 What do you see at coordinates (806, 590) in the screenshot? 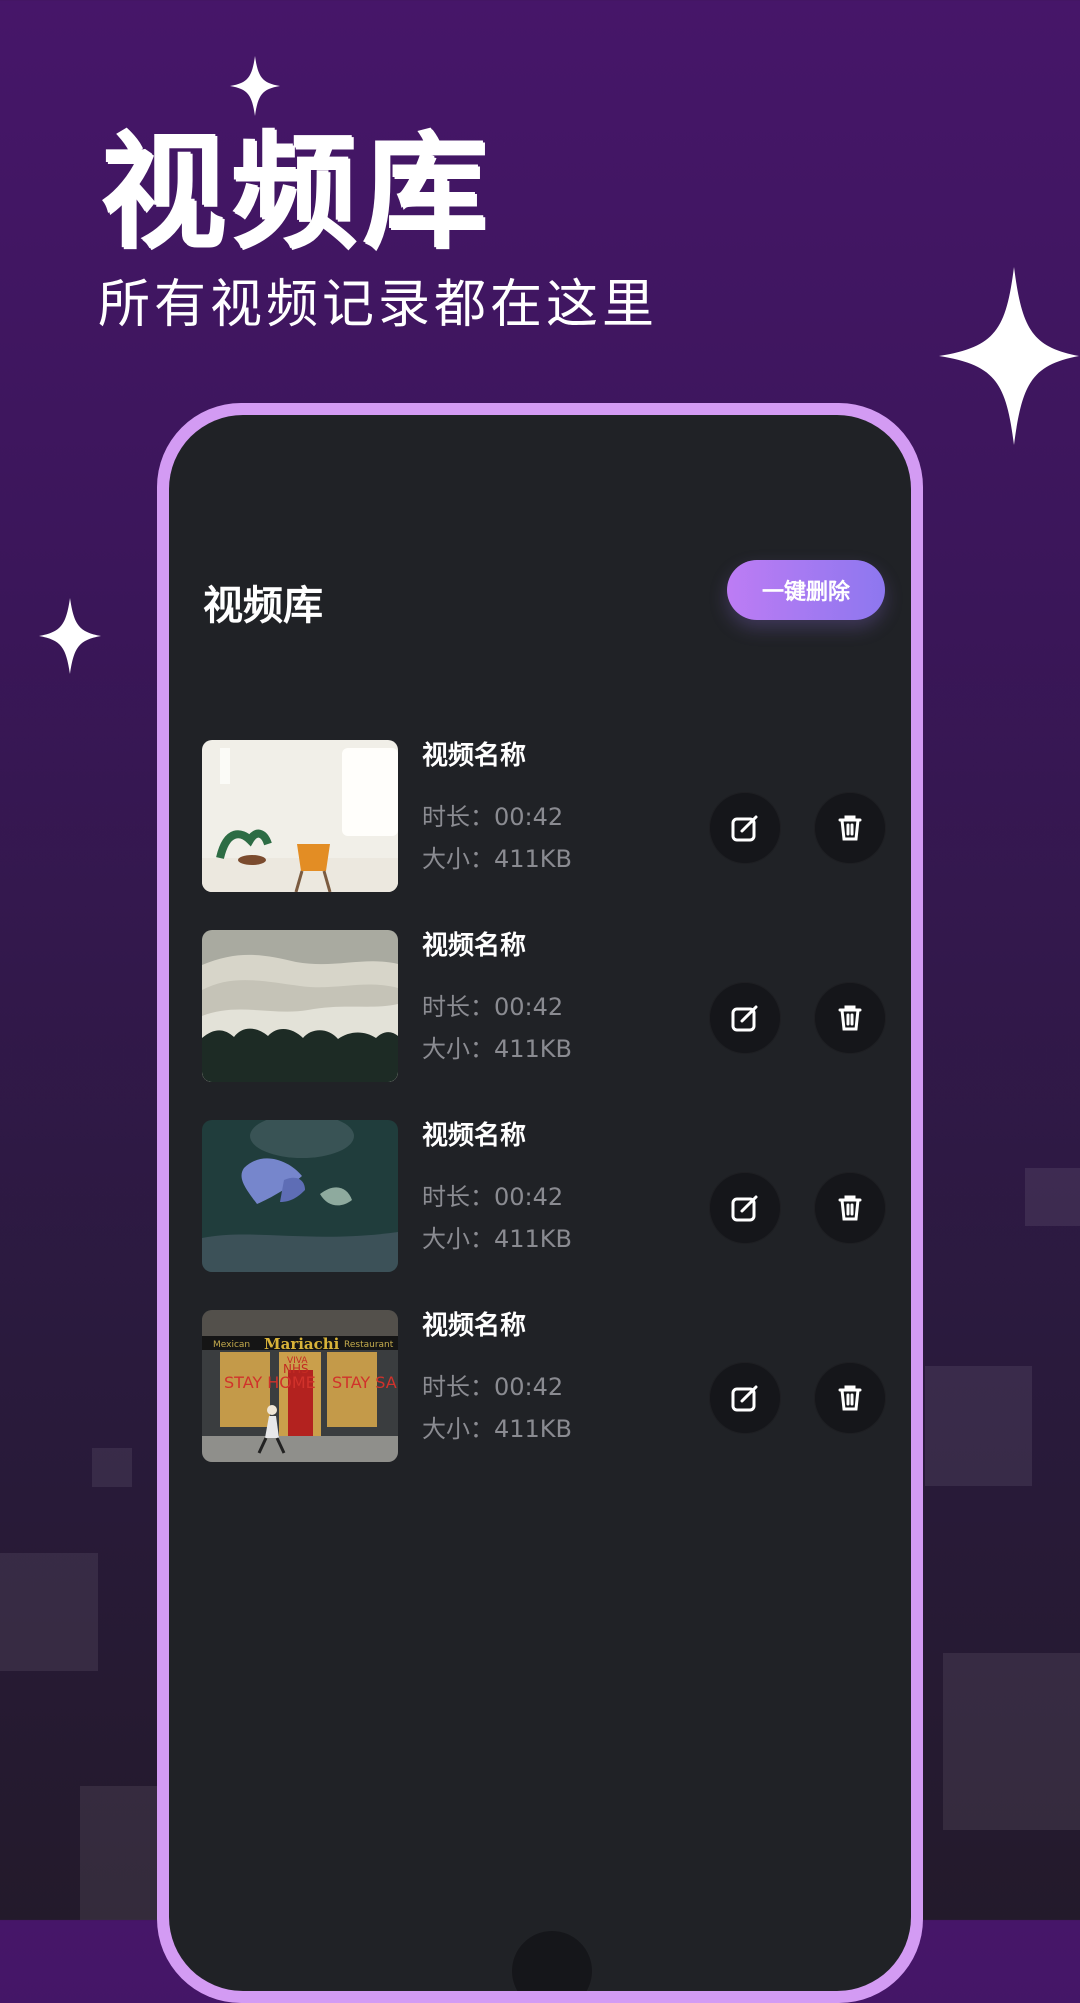
I see `delete-all-button: 一键删除` at bounding box center [806, 590].